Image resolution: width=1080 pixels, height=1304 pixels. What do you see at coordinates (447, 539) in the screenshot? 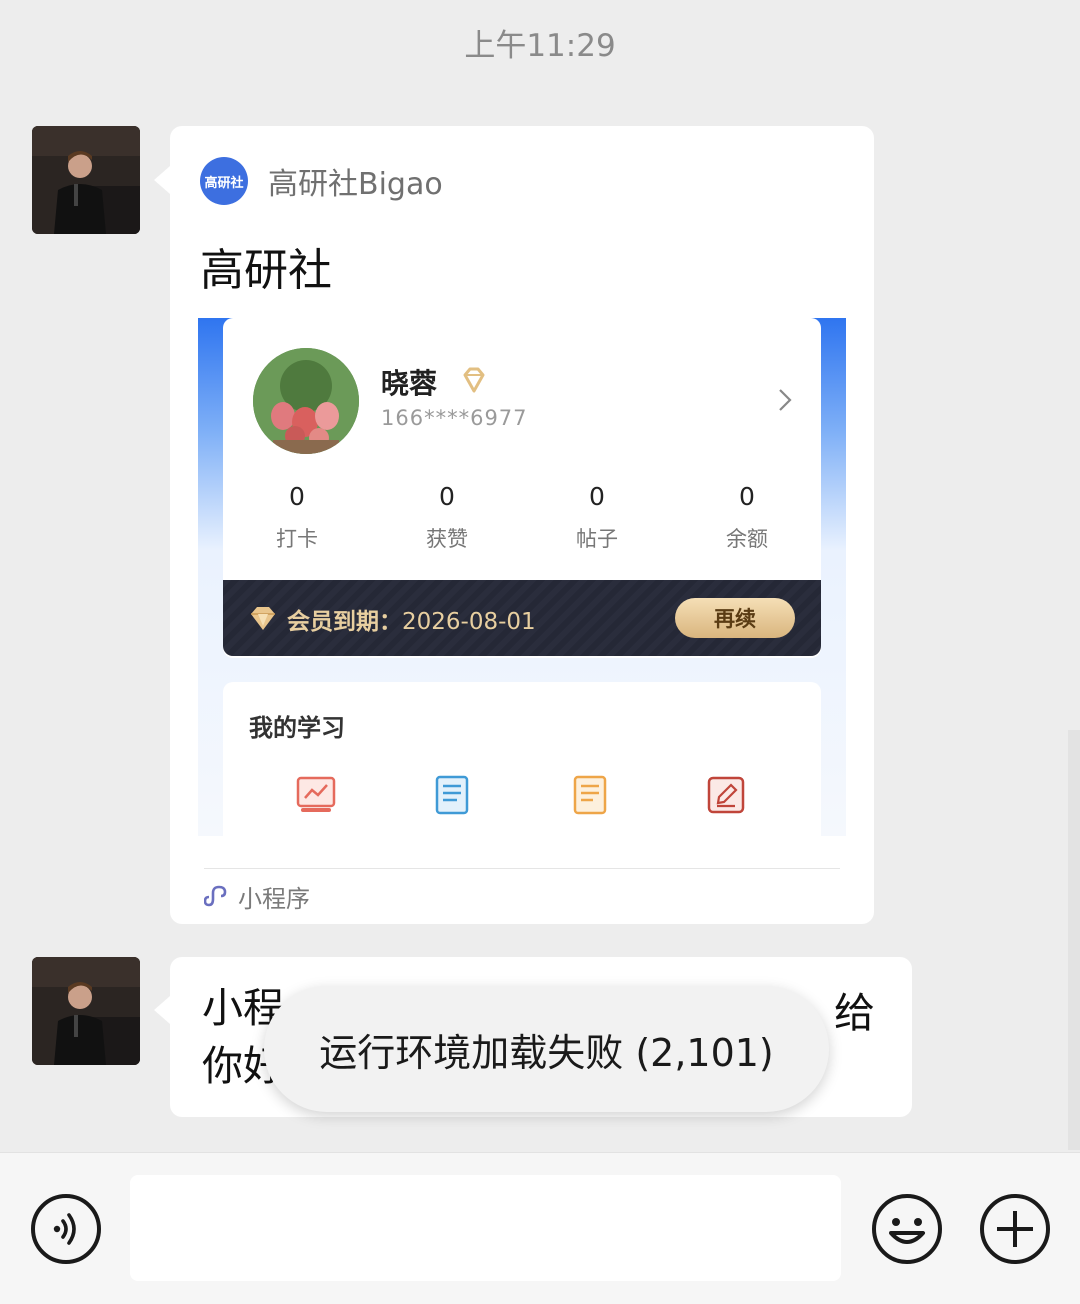
I see `stat-label: 获赞` at bounding box center [447, 539].